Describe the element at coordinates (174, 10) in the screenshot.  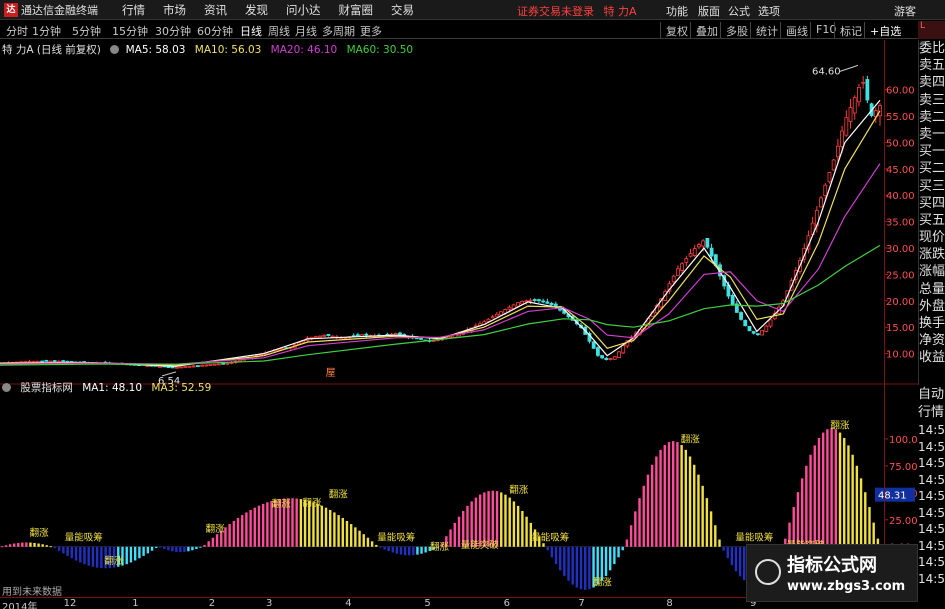
I see `menu-market: 市场` at that location.